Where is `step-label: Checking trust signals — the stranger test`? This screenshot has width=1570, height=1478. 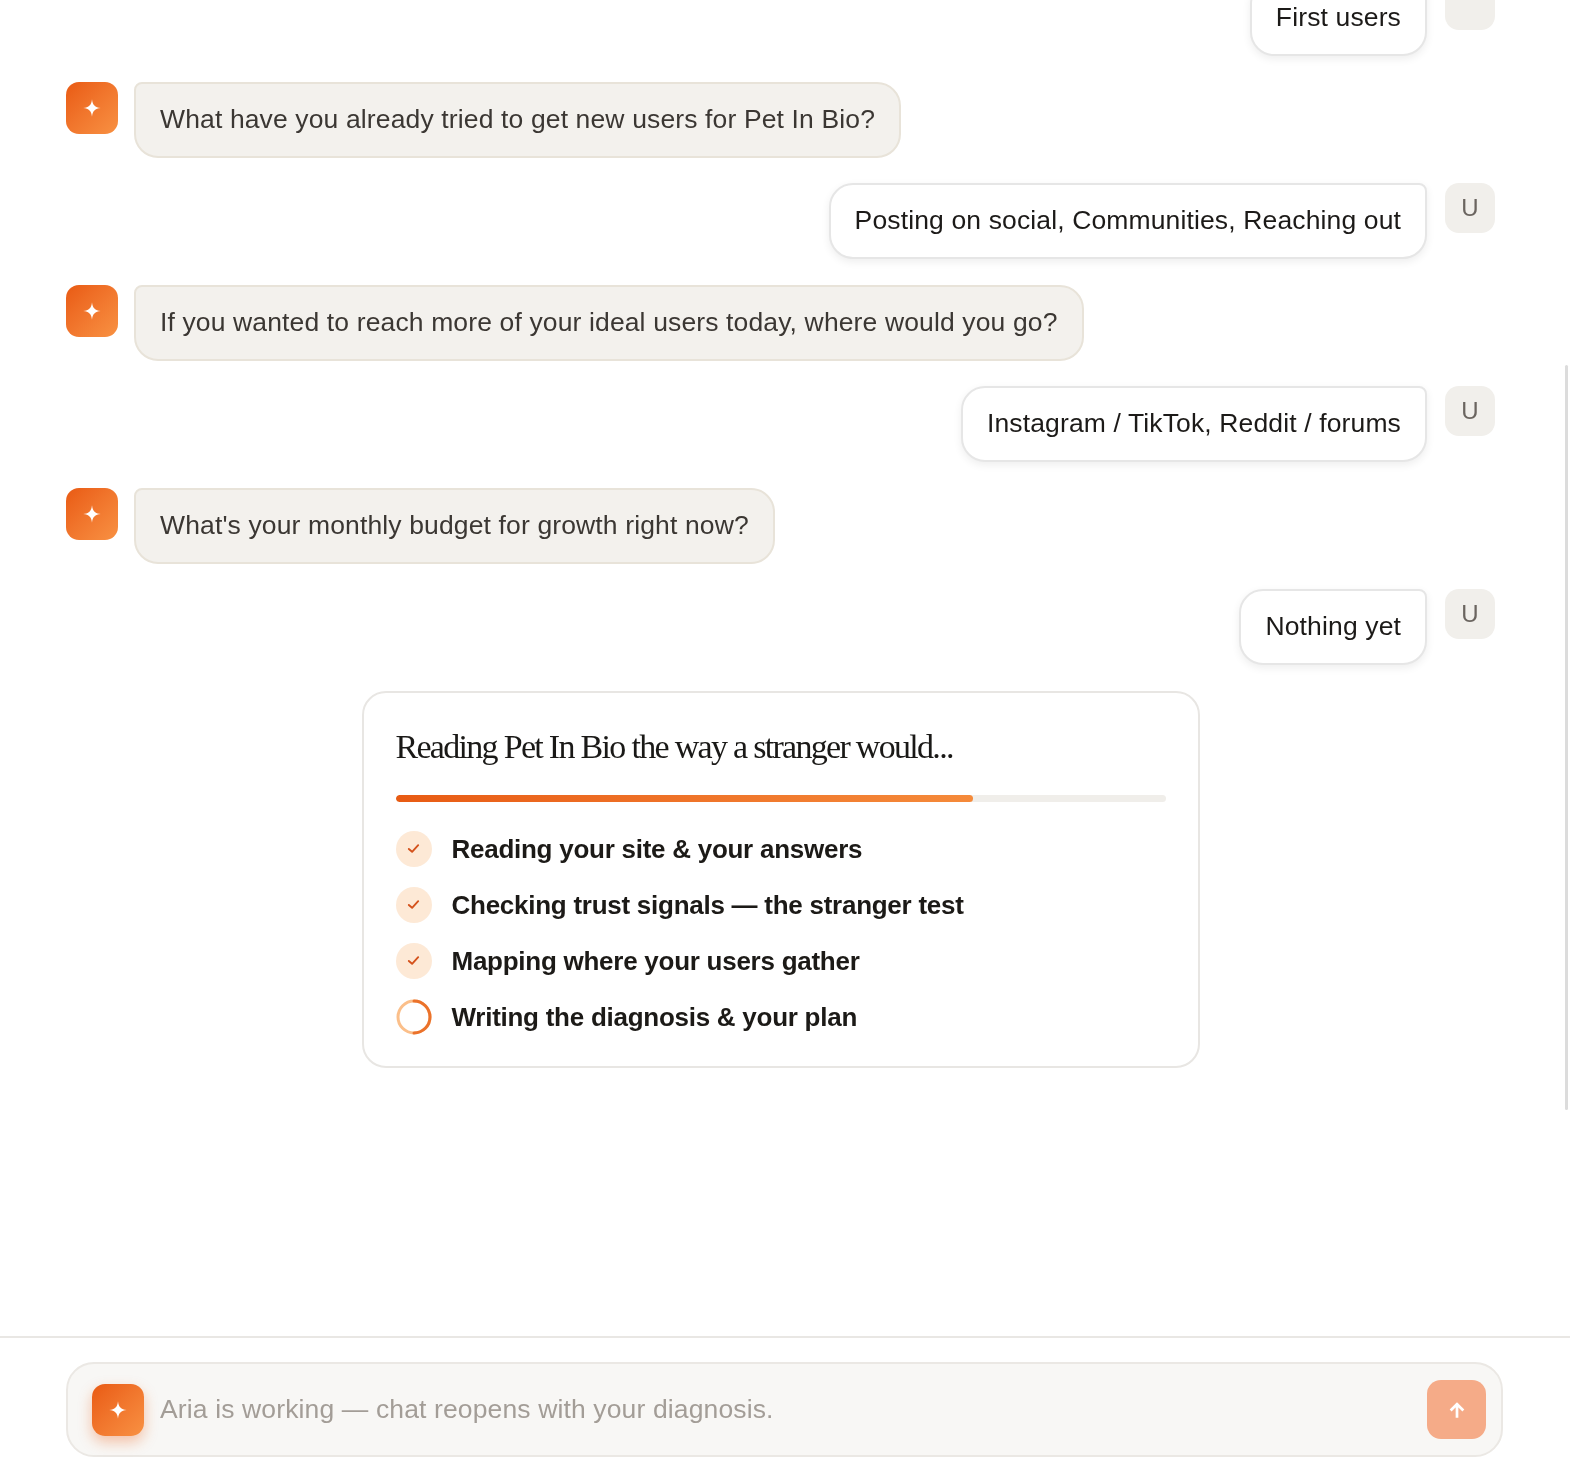 step-label: Checking trust signals — the stranger test is located at coordinates (707, 905).